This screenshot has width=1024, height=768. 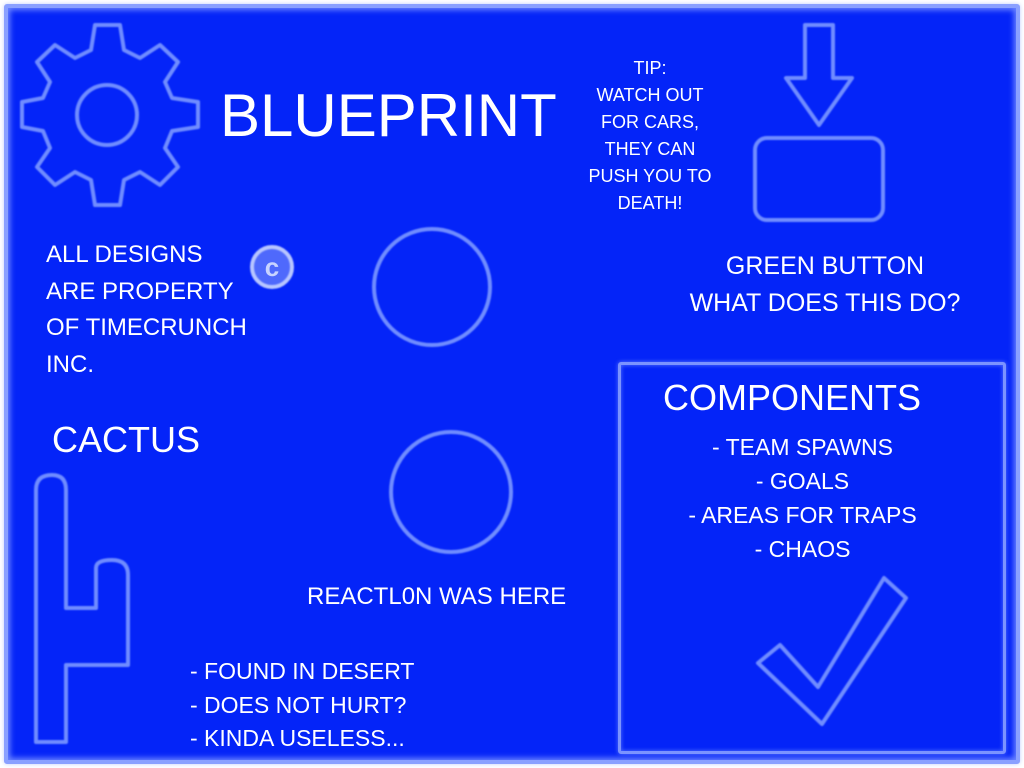 What do you see at coordinates (70, 364) in the screenshot?
I see `copyright-line: INC.` at bounding box center [70, 364].